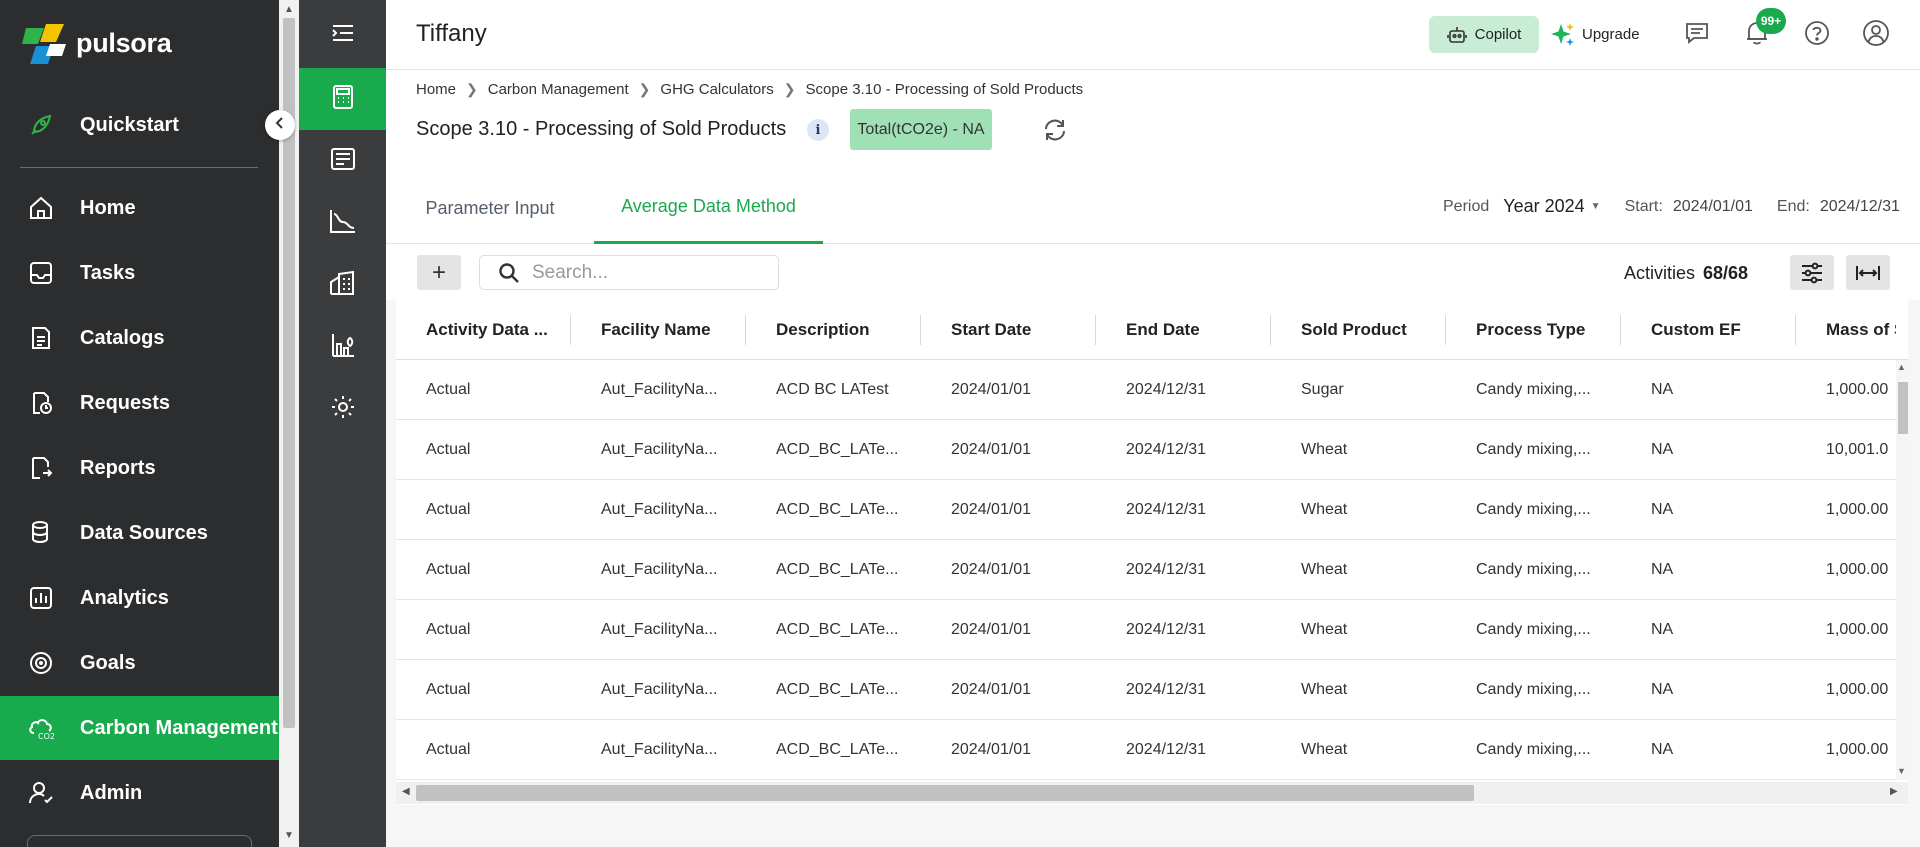 The image size is (1920, 847). I want to click on nav-item-tasks: Tasks, so click(139, 273).